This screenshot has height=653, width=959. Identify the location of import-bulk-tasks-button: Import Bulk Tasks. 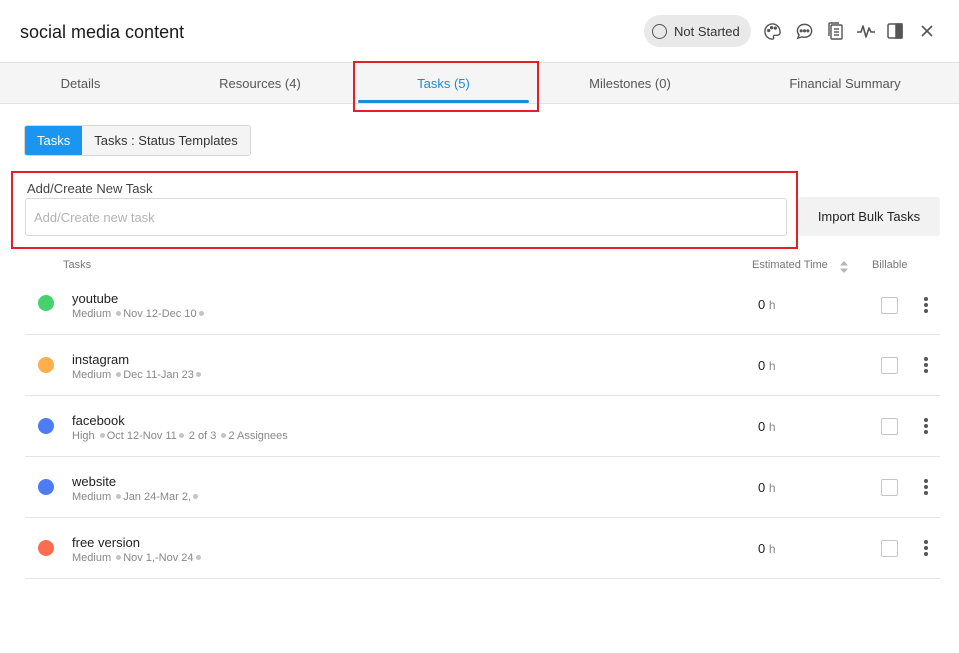
(869, 216).